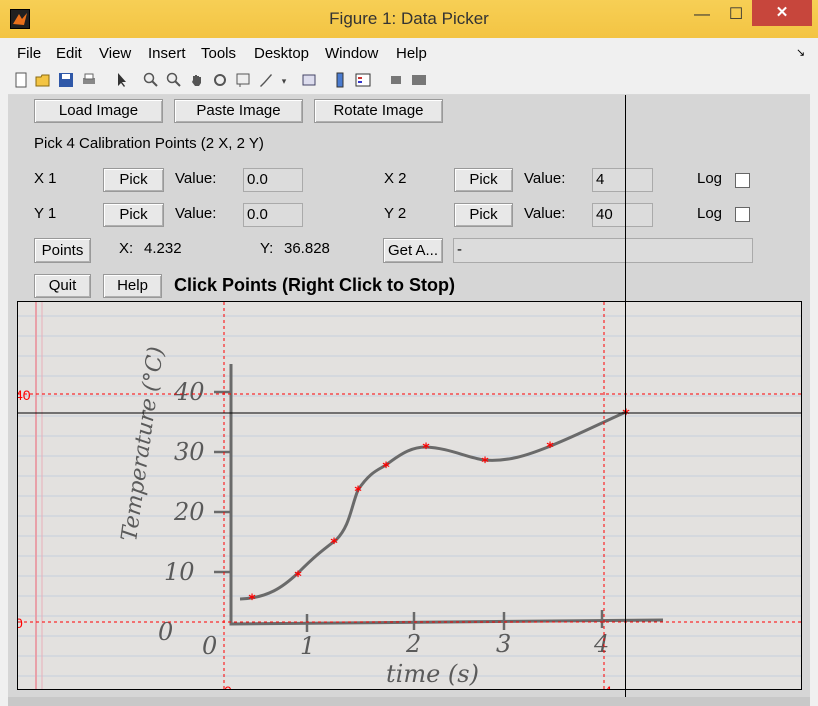  I want to click on hand-xtick-4: 4, so click(601, 644).